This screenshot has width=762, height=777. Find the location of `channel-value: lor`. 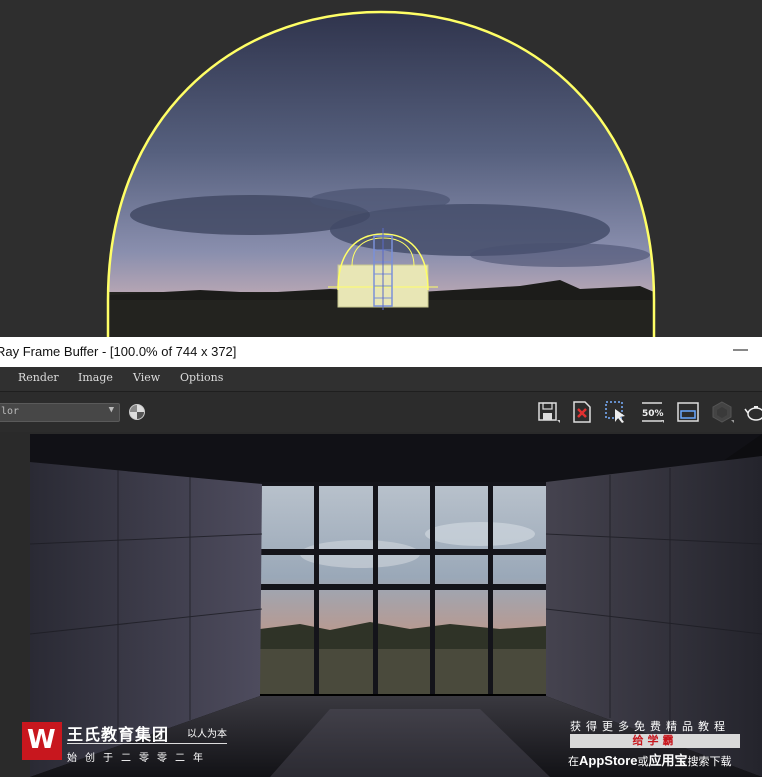

channel-value: lor is located at coordinates (10, 411).